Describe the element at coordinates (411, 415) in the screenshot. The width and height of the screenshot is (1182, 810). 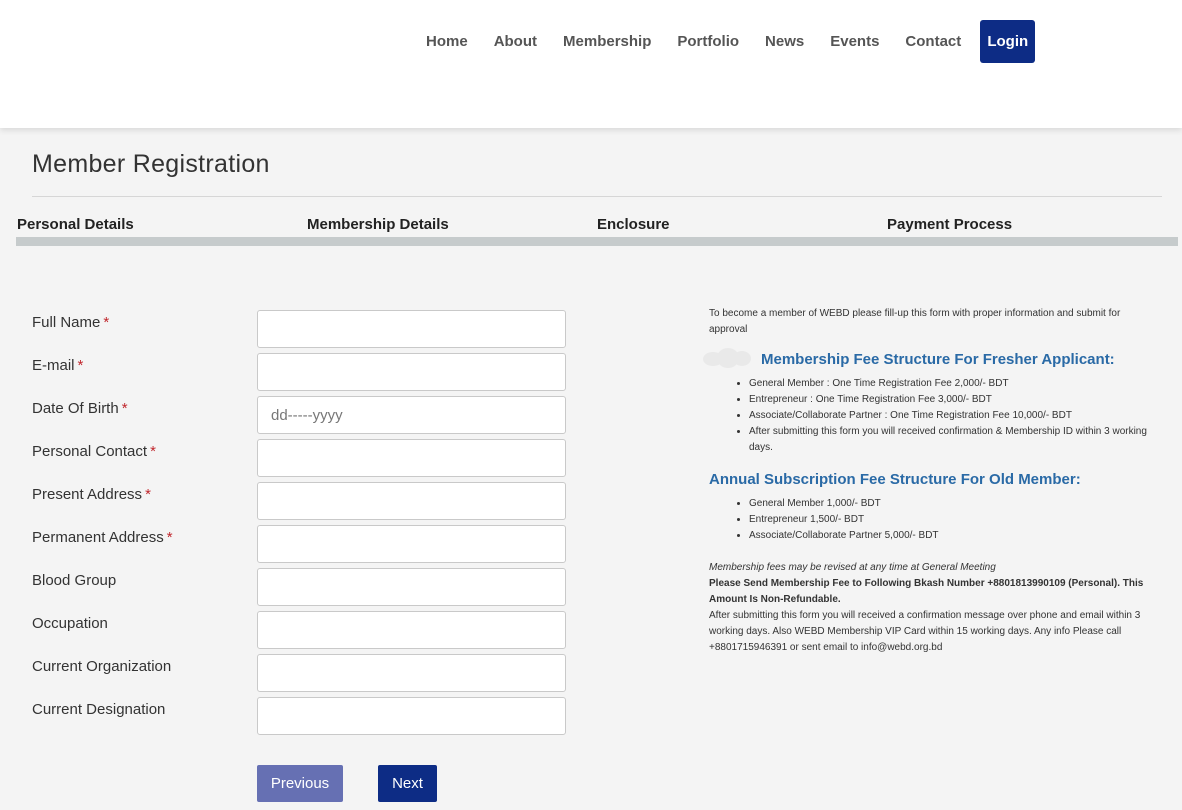
I see `date-of-birth-input` at that location.